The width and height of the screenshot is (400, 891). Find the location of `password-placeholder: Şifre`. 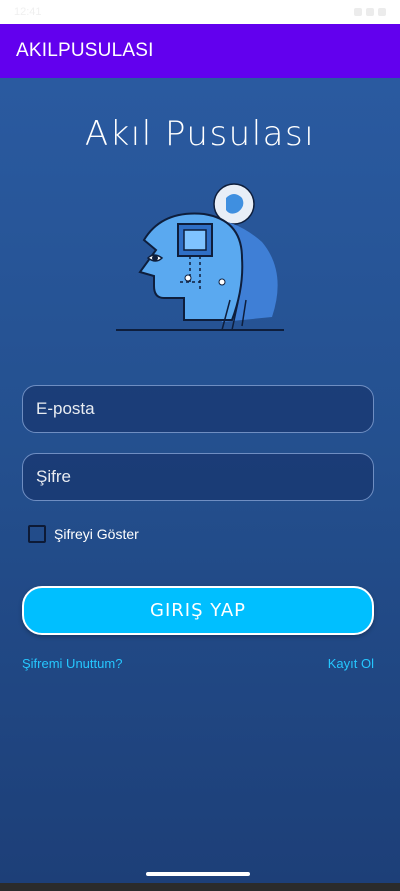

password-placeholder: Şifre is located at coordinates (53, 476).